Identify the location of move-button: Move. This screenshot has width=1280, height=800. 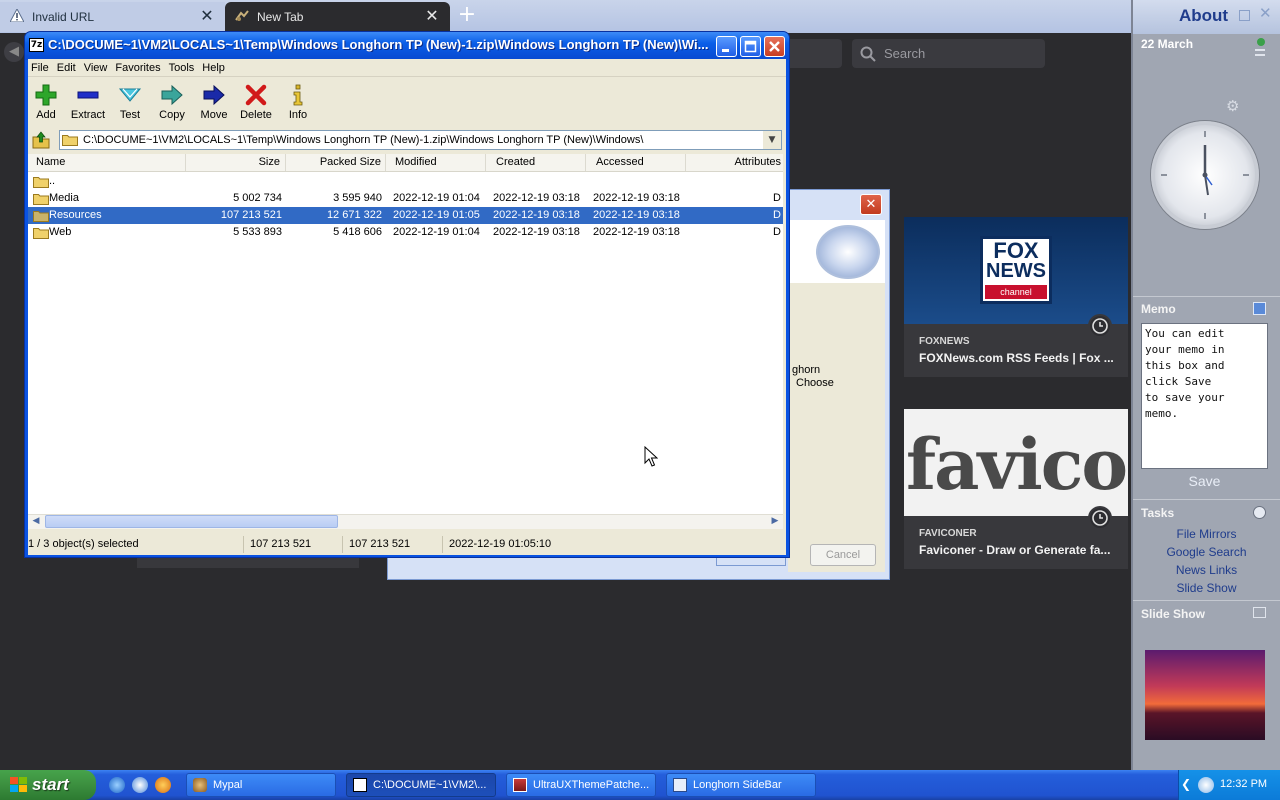
(214, 100).